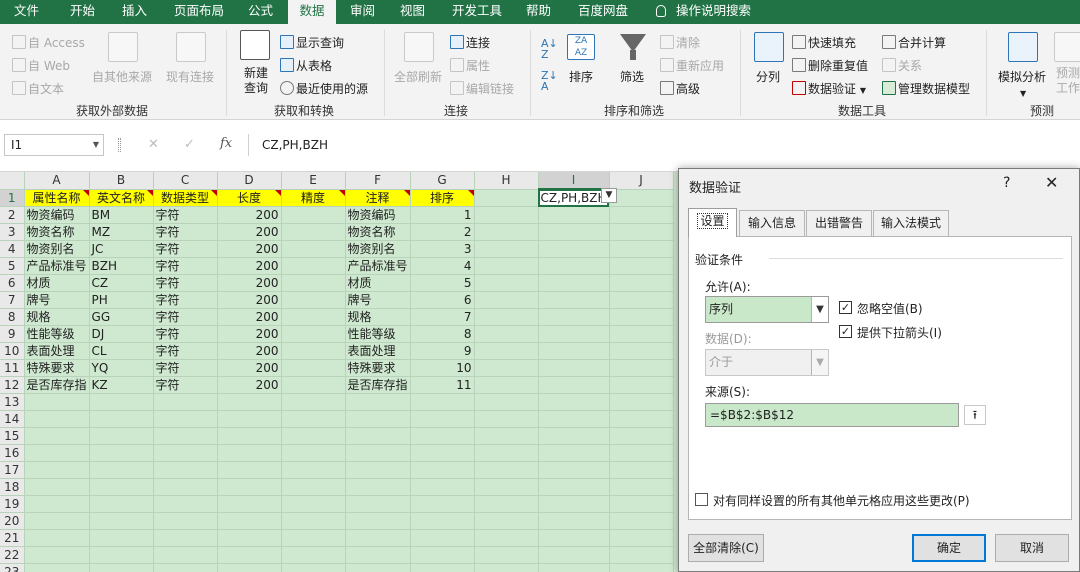  What do you see at coordinates (249, 504) in the screenshot?
I see `cell-d19` at bounding box center [249, 504].